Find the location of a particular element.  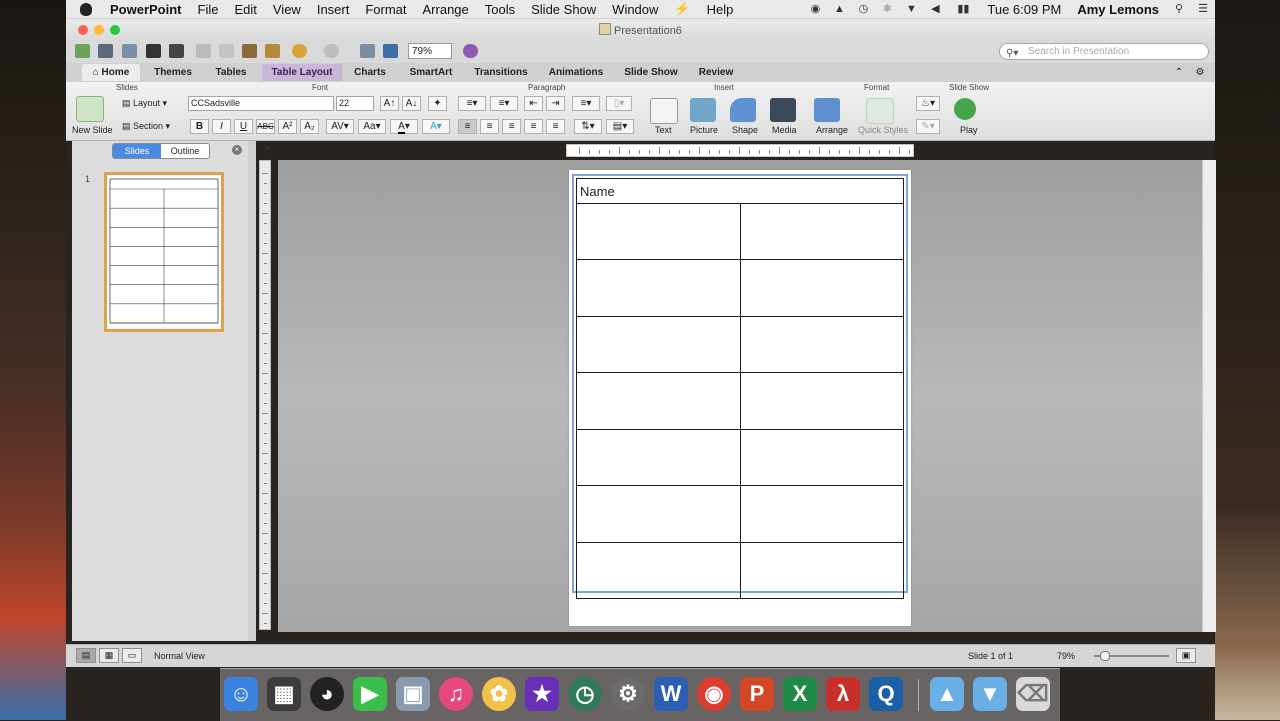

downloads-folder-icon: ▼ is located at coordinates (990, 694).